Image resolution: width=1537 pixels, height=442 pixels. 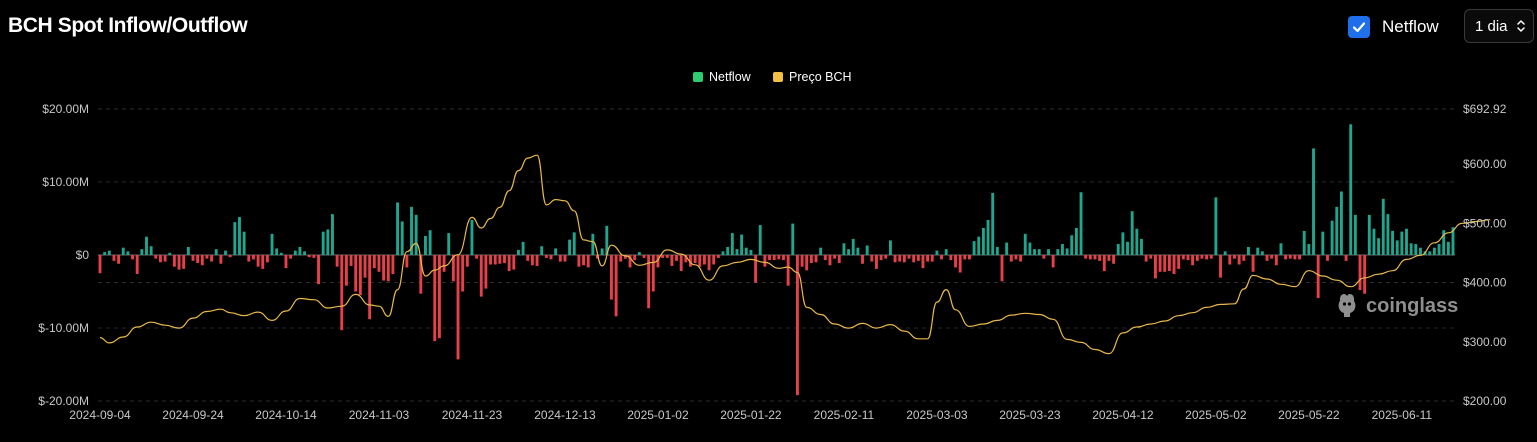 I want to click on y-right-tick-label: $300.00, so click(x=1485, y=342).